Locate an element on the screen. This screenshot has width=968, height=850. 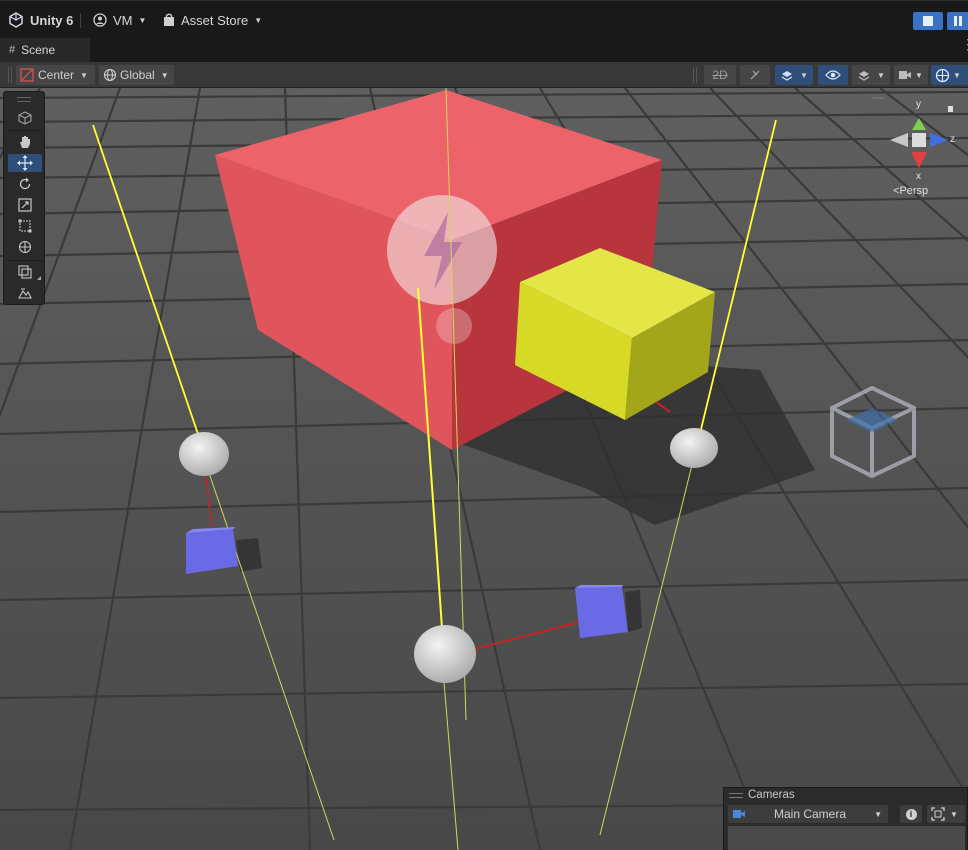
selected-camera-label: Main Camera is located at coordinates (810, 814).